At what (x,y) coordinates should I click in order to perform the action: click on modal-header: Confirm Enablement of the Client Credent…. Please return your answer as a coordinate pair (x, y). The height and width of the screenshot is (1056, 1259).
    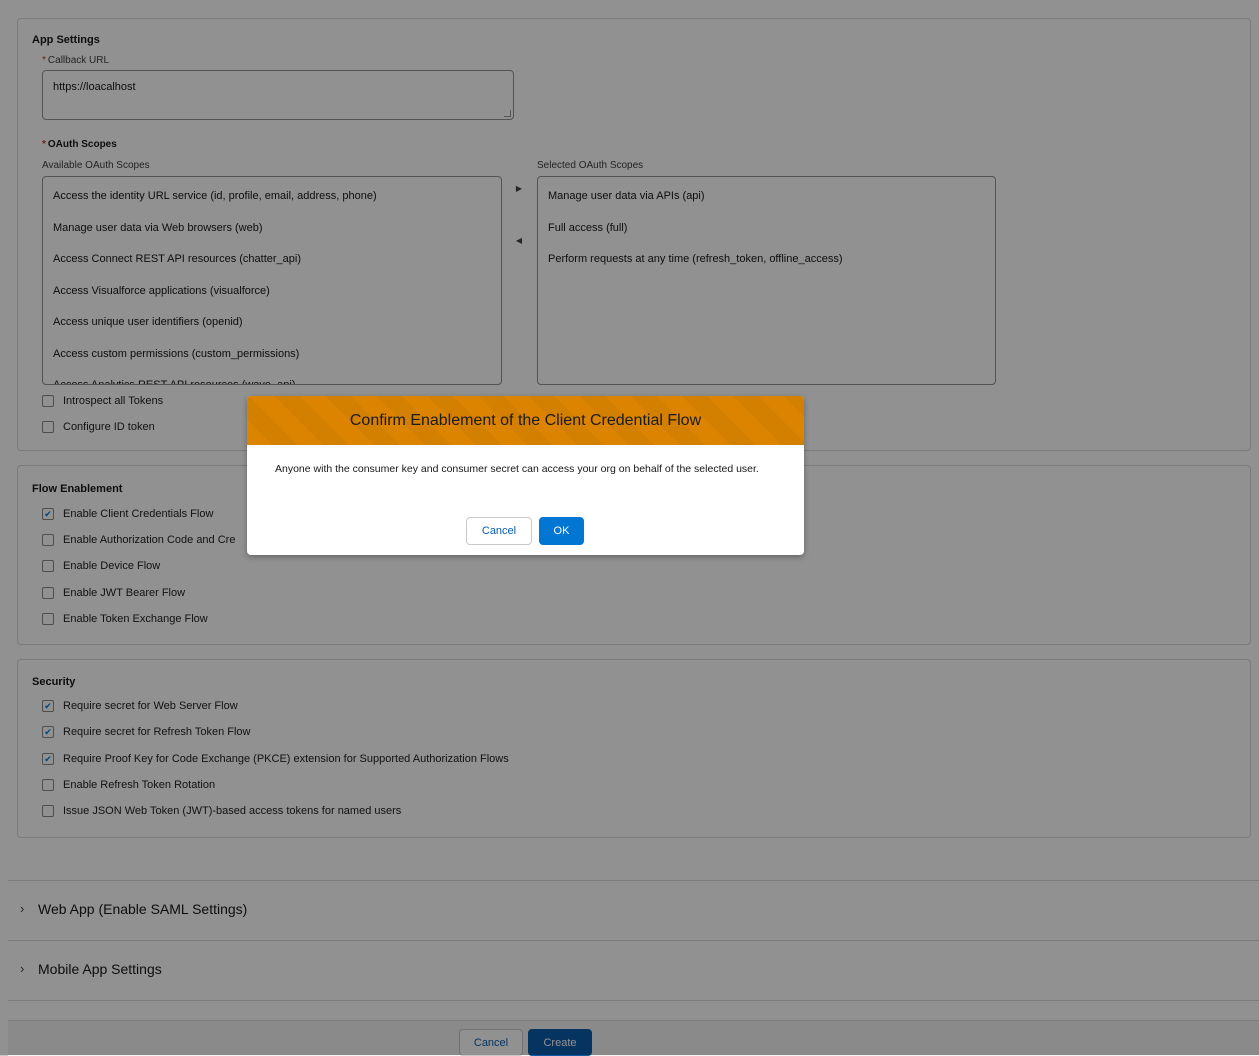
    Looking at the image, I should click on (525, 420).